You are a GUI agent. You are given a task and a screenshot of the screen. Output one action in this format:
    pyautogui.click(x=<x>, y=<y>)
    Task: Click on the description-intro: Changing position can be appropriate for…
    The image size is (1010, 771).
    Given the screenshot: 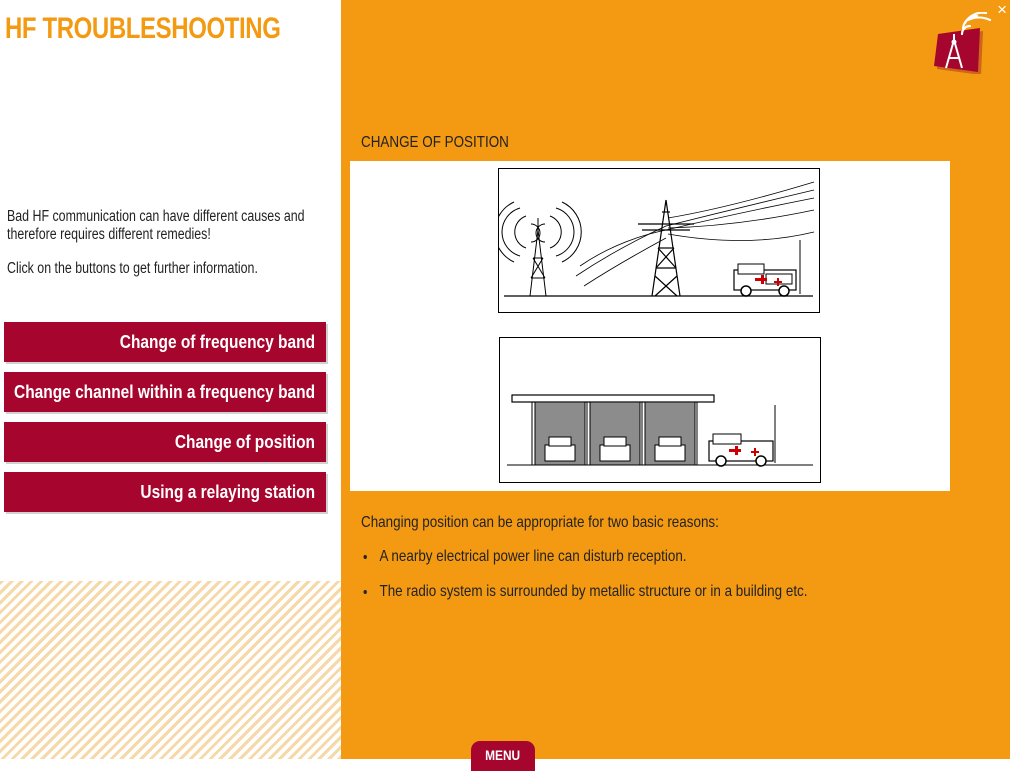 What is the action you would take?
    pyautogui.click(x=540, y=522)
    